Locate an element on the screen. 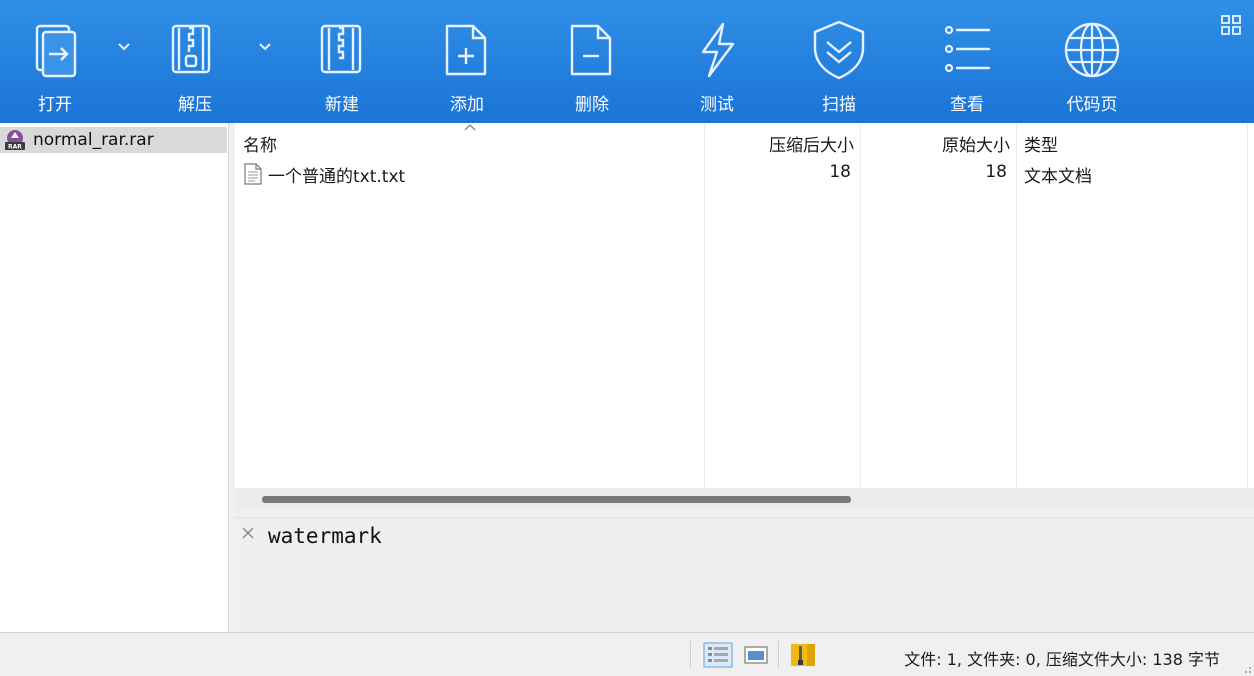  open-dropdown-chevron-icon is located at coordinates (124, 46).